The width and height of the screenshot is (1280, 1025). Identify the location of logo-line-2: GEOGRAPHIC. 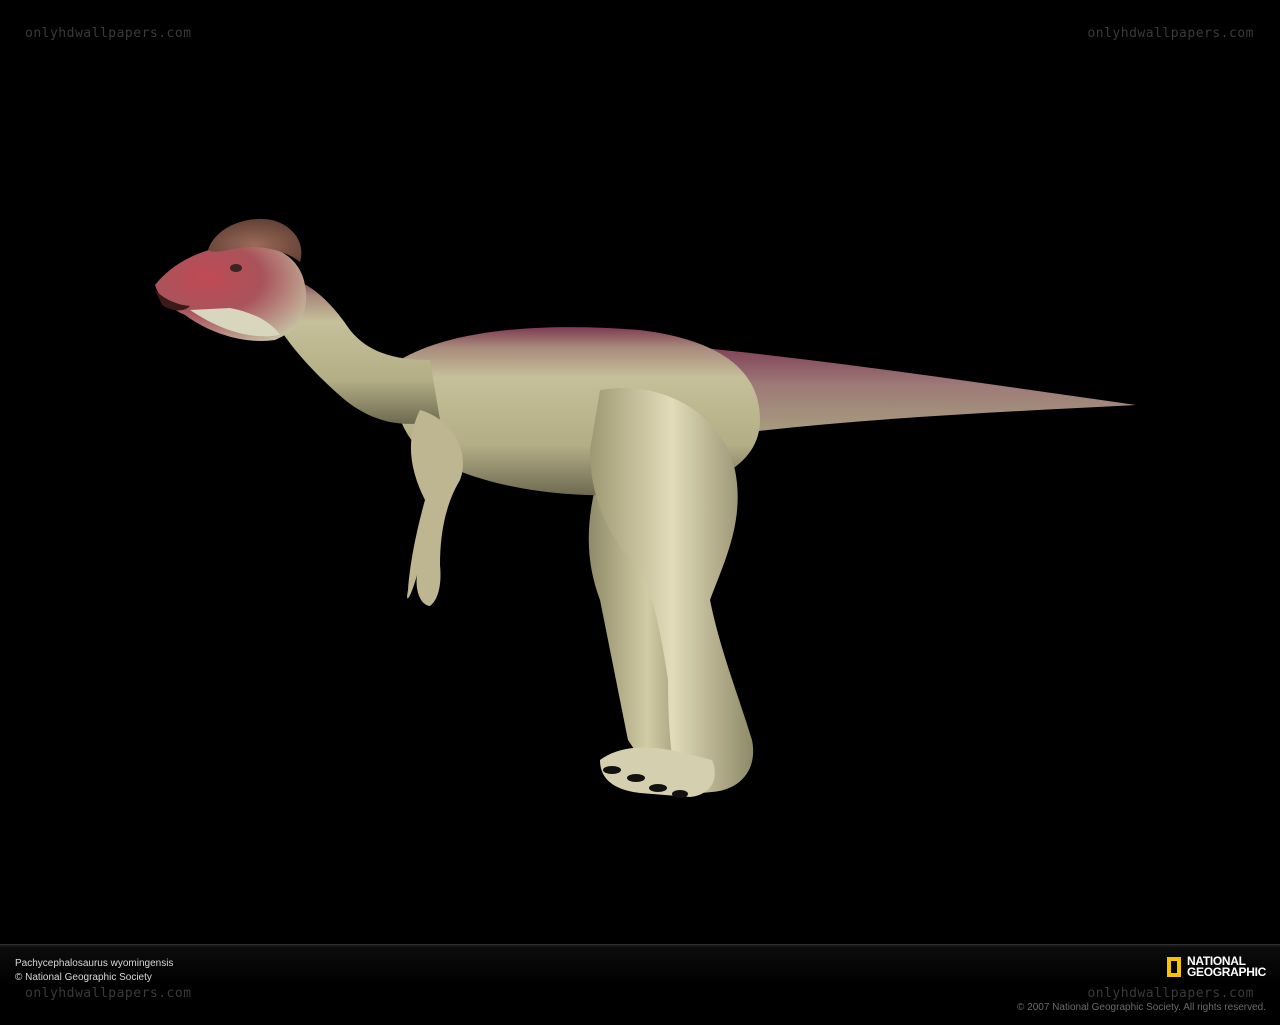
(1226, 972).